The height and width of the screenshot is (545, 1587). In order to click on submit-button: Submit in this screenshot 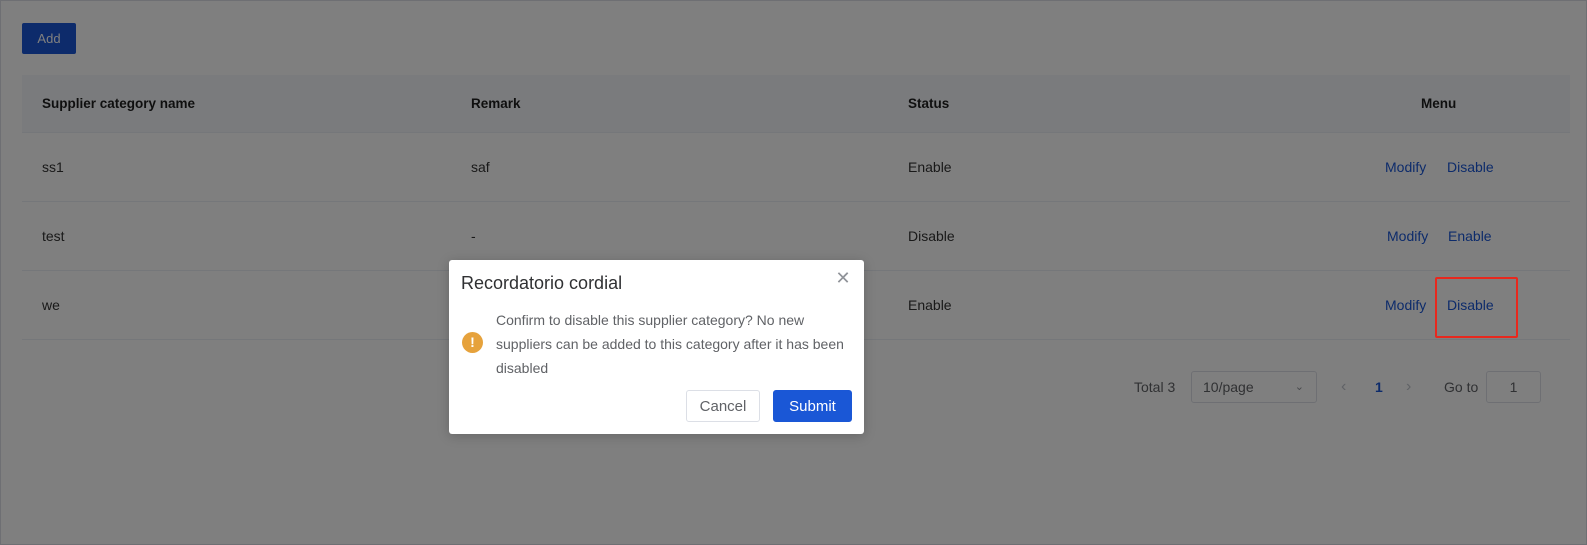, I will do `click(812, 406)`.